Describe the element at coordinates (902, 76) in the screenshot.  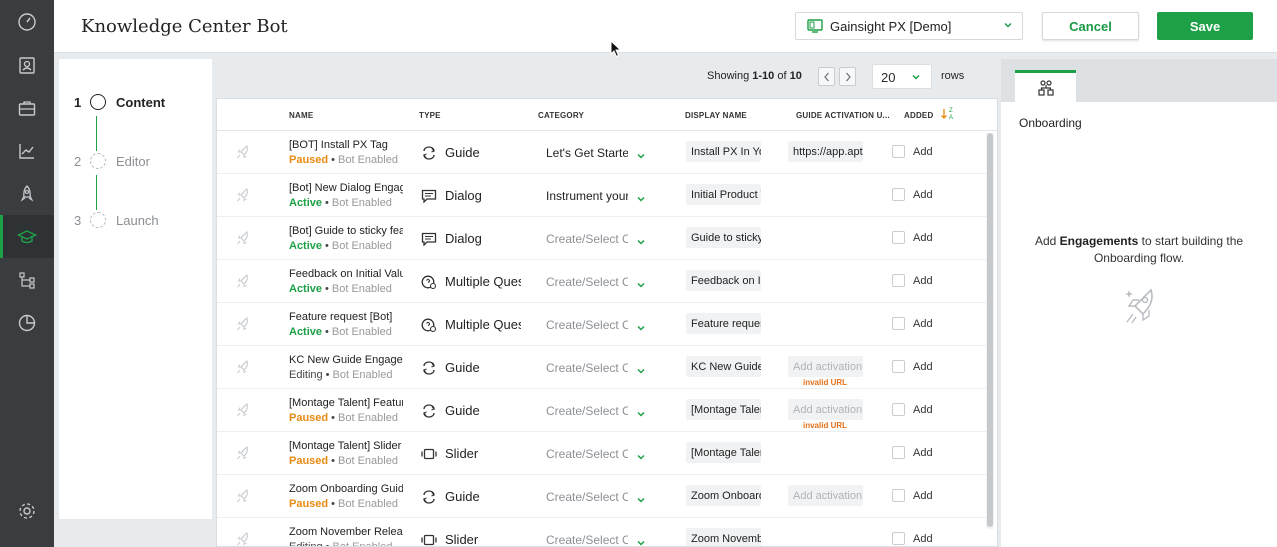
I see `rows-per-page-select: 20` at that location.